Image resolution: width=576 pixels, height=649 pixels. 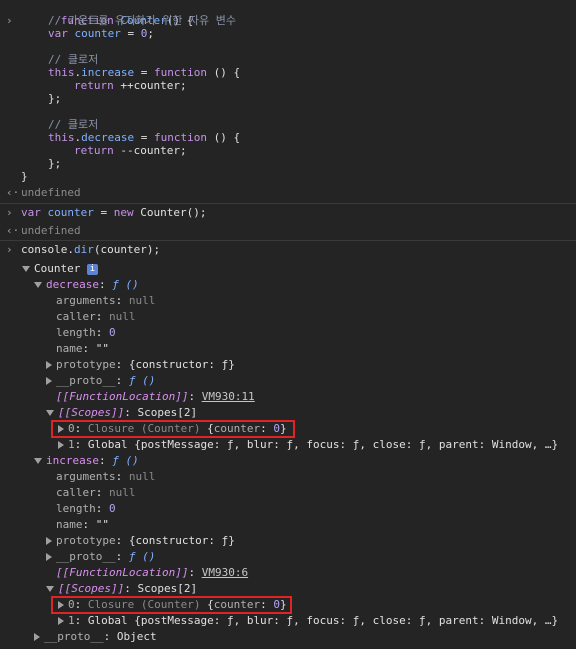 I want to click on tree-node-root-proto: __proto__: Object, so click(x=288, y=637).